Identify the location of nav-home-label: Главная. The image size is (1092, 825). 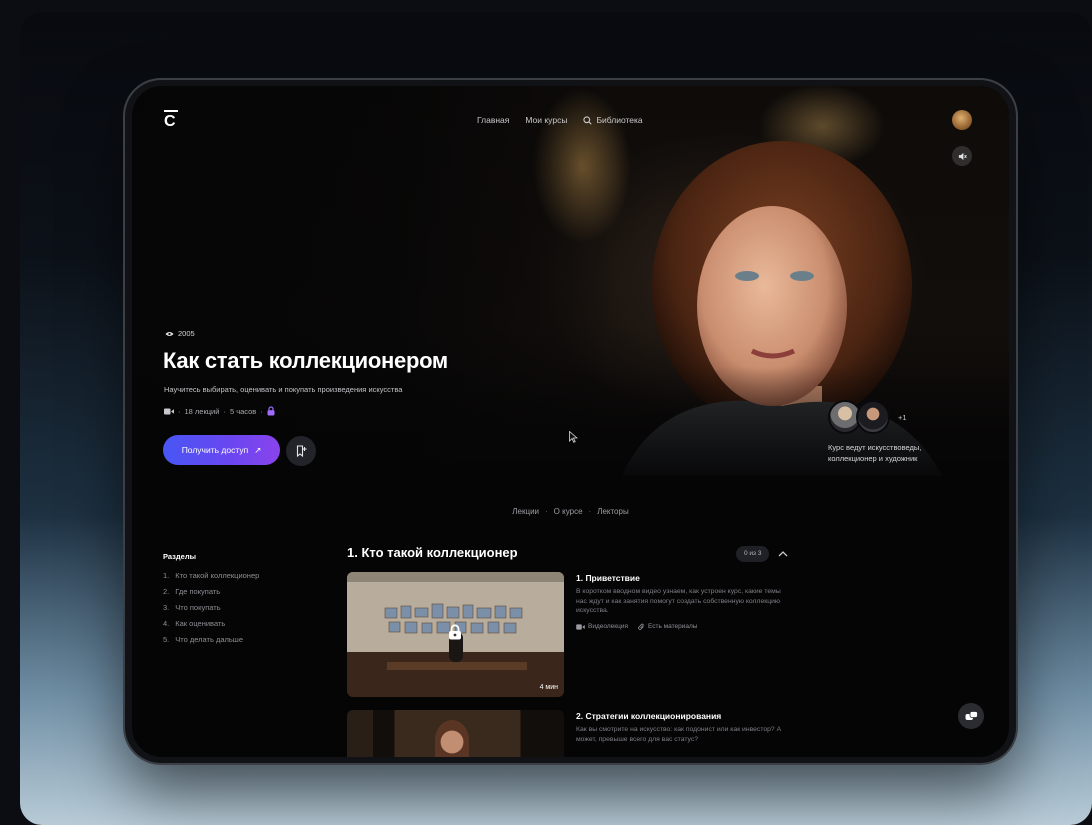
(493, 120).